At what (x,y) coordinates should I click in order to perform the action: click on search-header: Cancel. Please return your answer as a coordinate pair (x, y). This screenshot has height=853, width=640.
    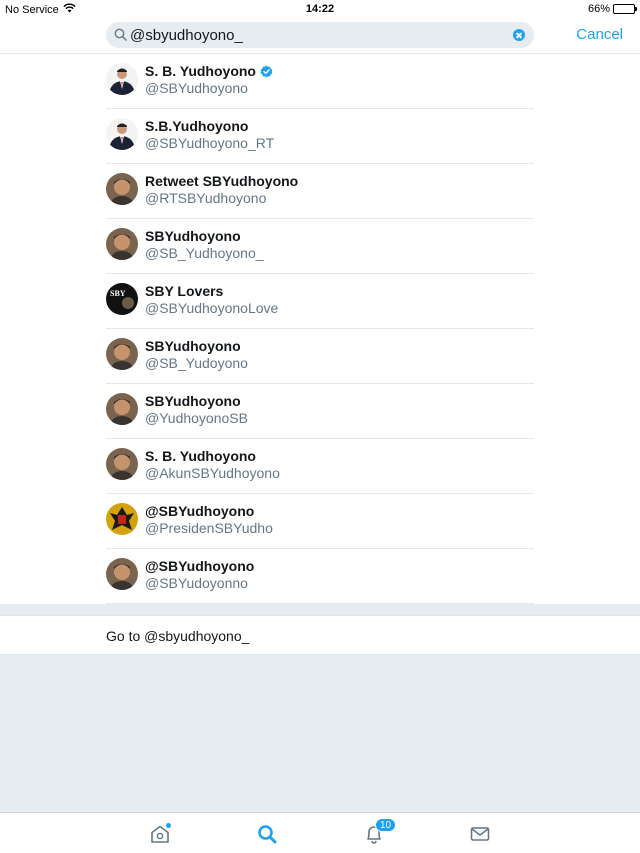
    Looking at the image, I should click on (320, 36).